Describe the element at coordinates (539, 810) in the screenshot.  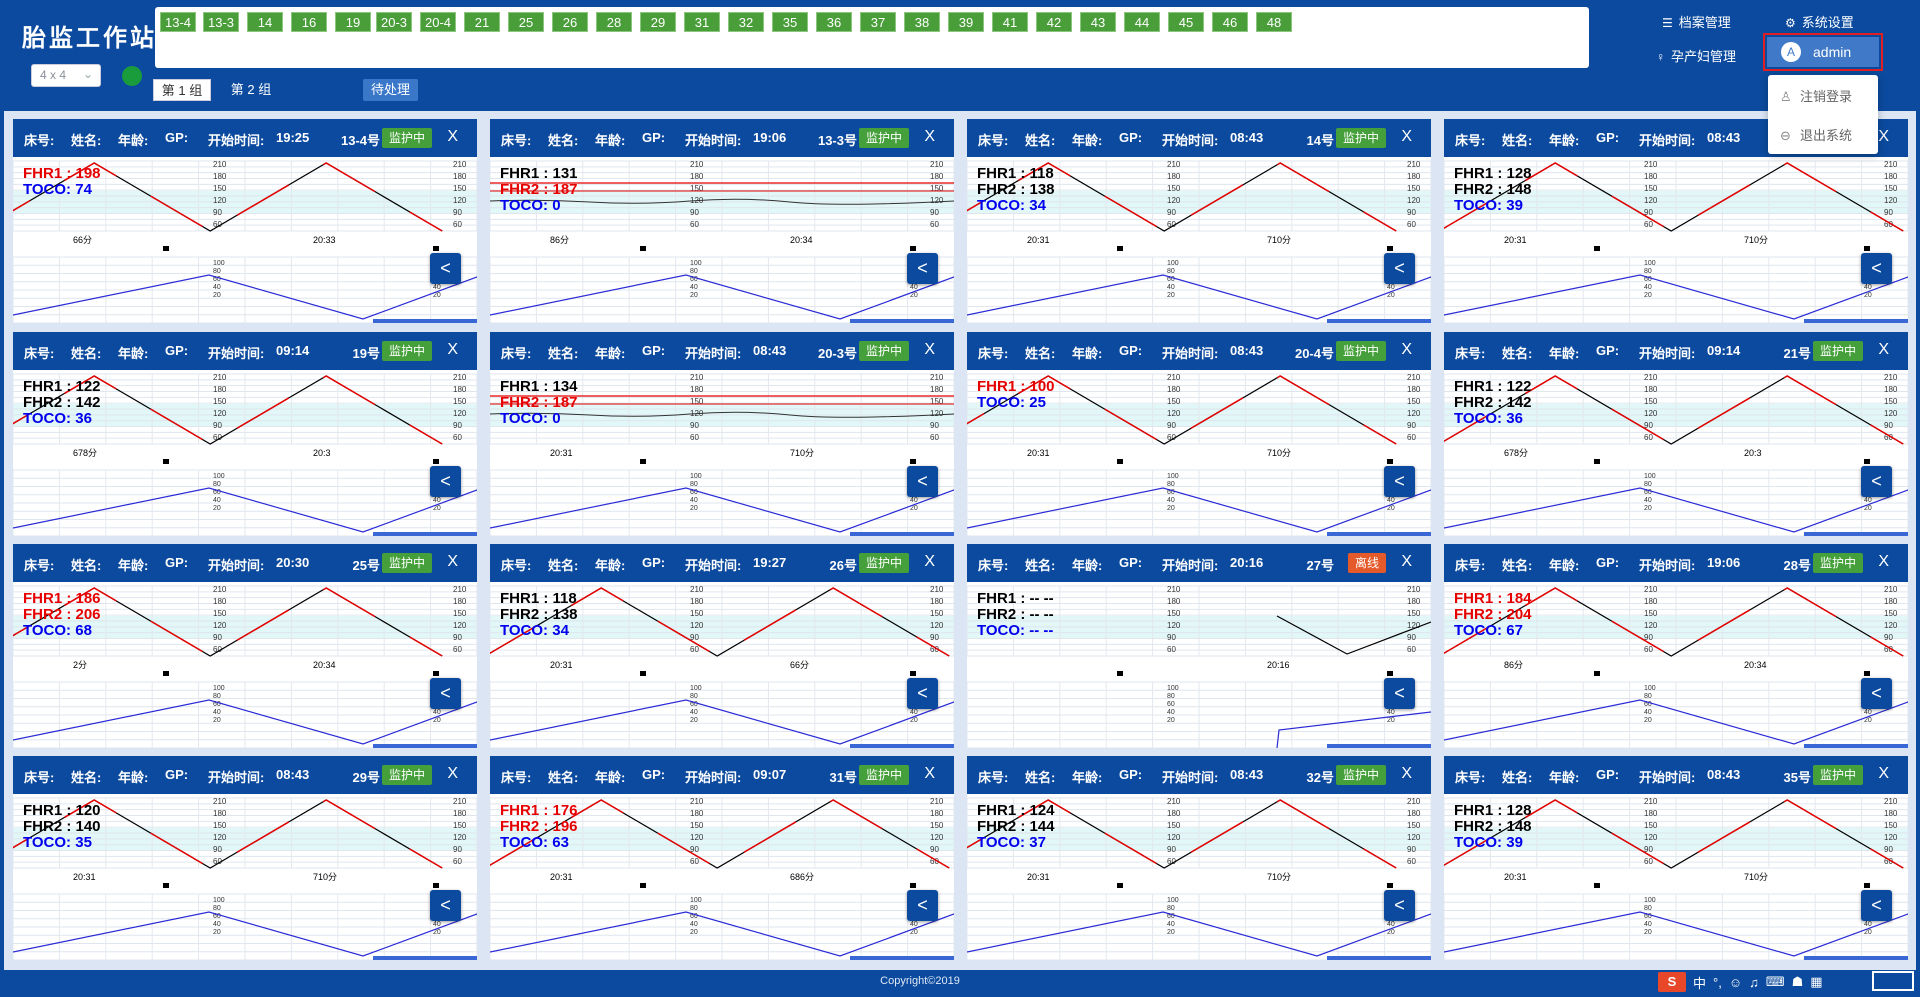
I see `fhr1-reading: FHR1 : 176` at that location.